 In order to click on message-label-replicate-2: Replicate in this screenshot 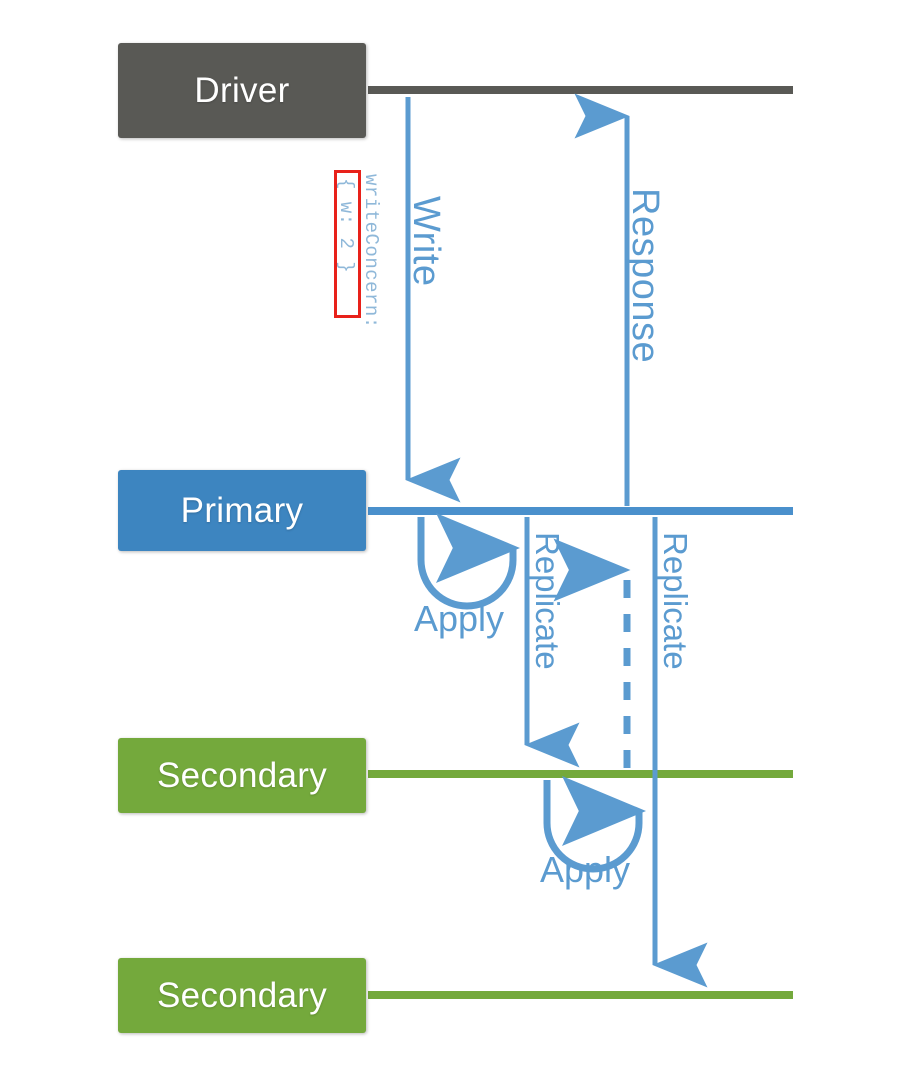, I will do `click(675, 601)`.